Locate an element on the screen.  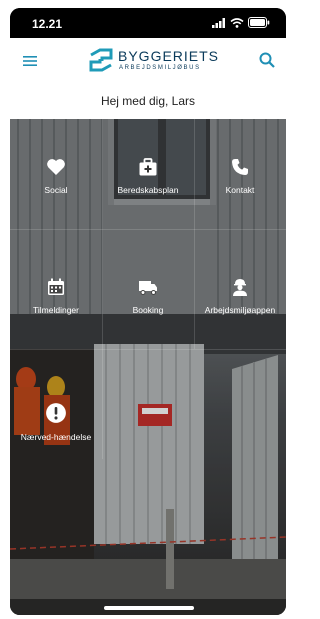
tile-label: Arbejdsmiljøappen is located at coordinates (240, 310).